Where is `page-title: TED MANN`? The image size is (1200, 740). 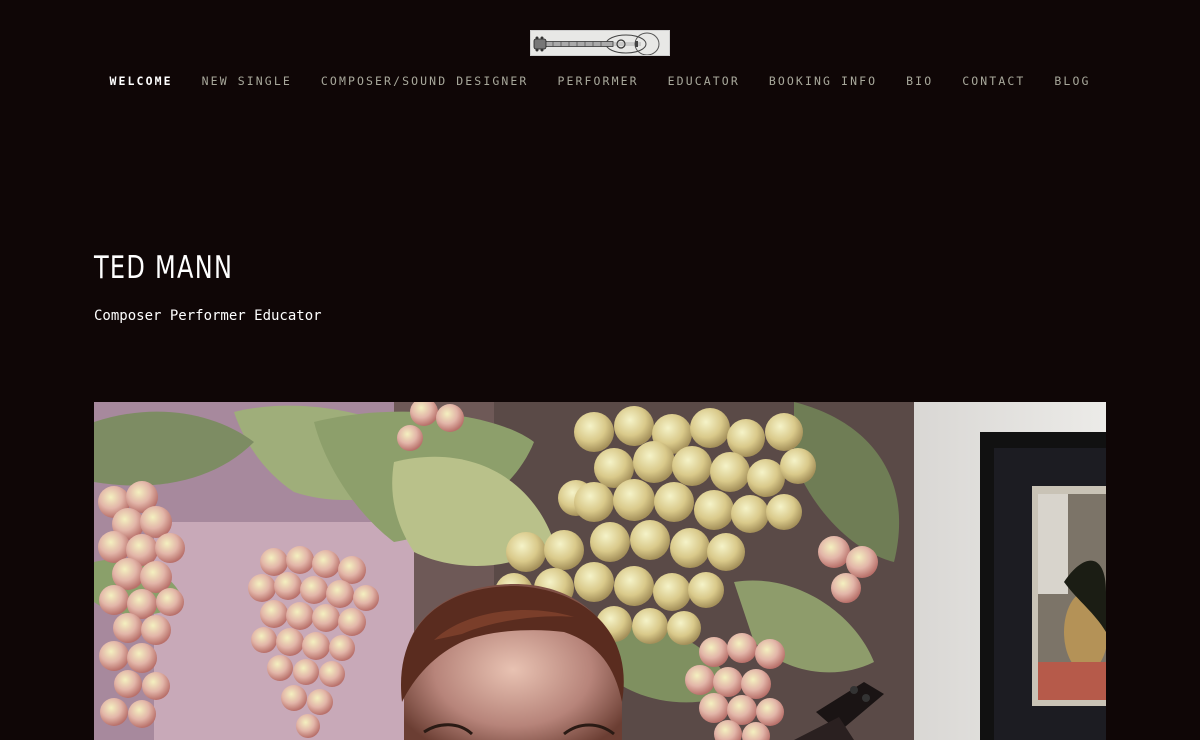 page-title: TED MANN is located at coordinates (164, 268).